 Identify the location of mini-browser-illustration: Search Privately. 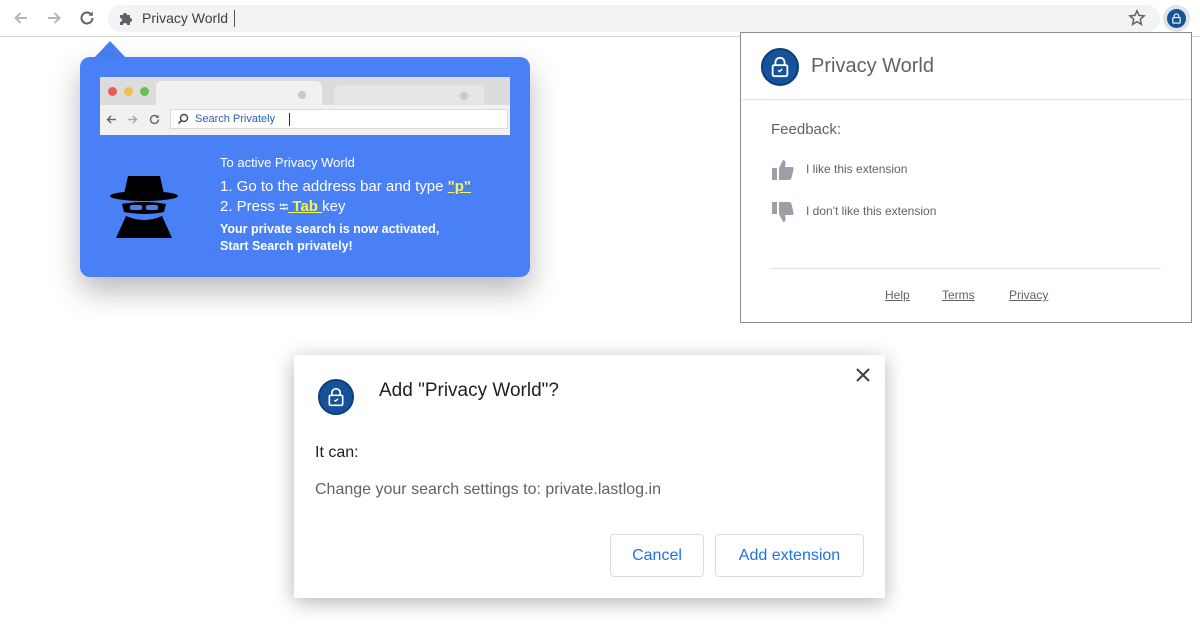
(305, 106).